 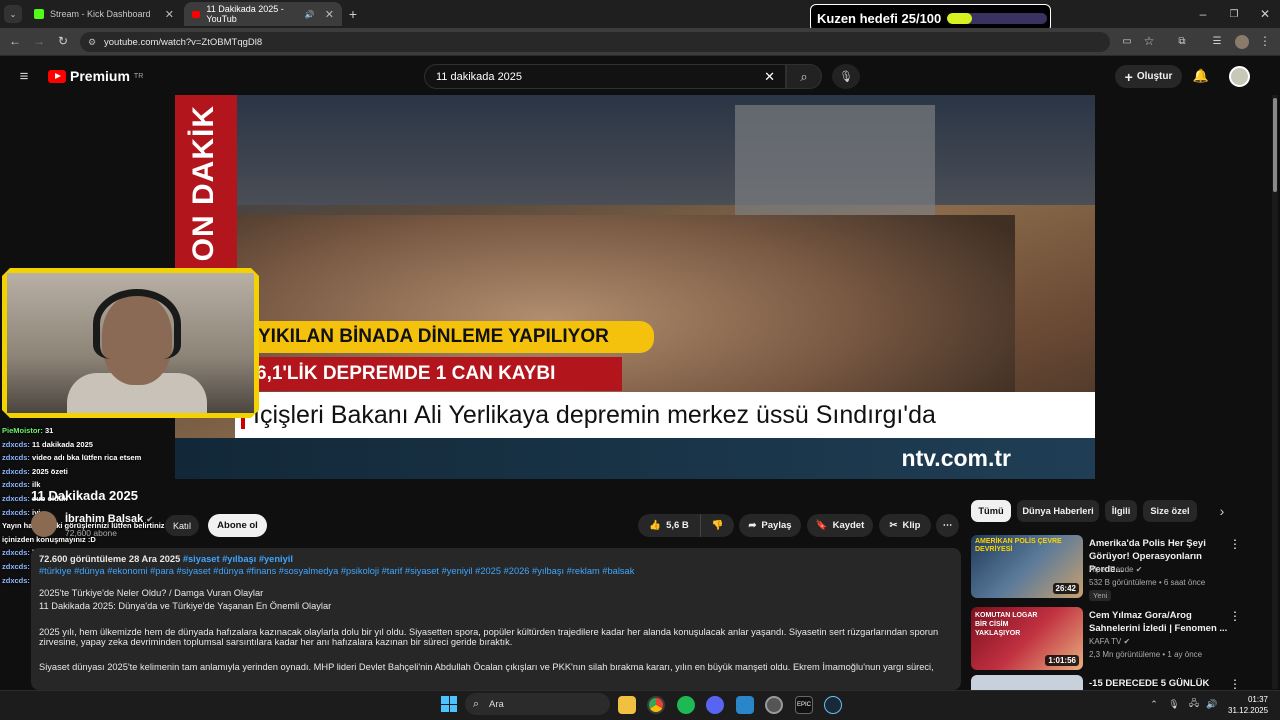 What do you see at coordinates (1109, 641) in the screenshot?
I see `recommendation-channel: KAFA TV ✔` at bounding box center [1109, 641].